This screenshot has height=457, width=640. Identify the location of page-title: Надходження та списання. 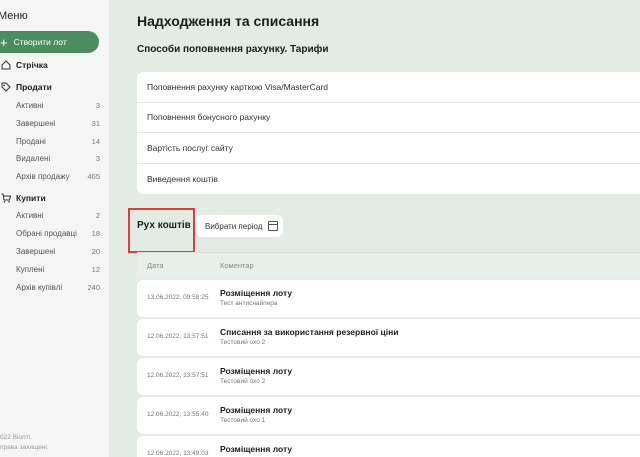
(228, 21).